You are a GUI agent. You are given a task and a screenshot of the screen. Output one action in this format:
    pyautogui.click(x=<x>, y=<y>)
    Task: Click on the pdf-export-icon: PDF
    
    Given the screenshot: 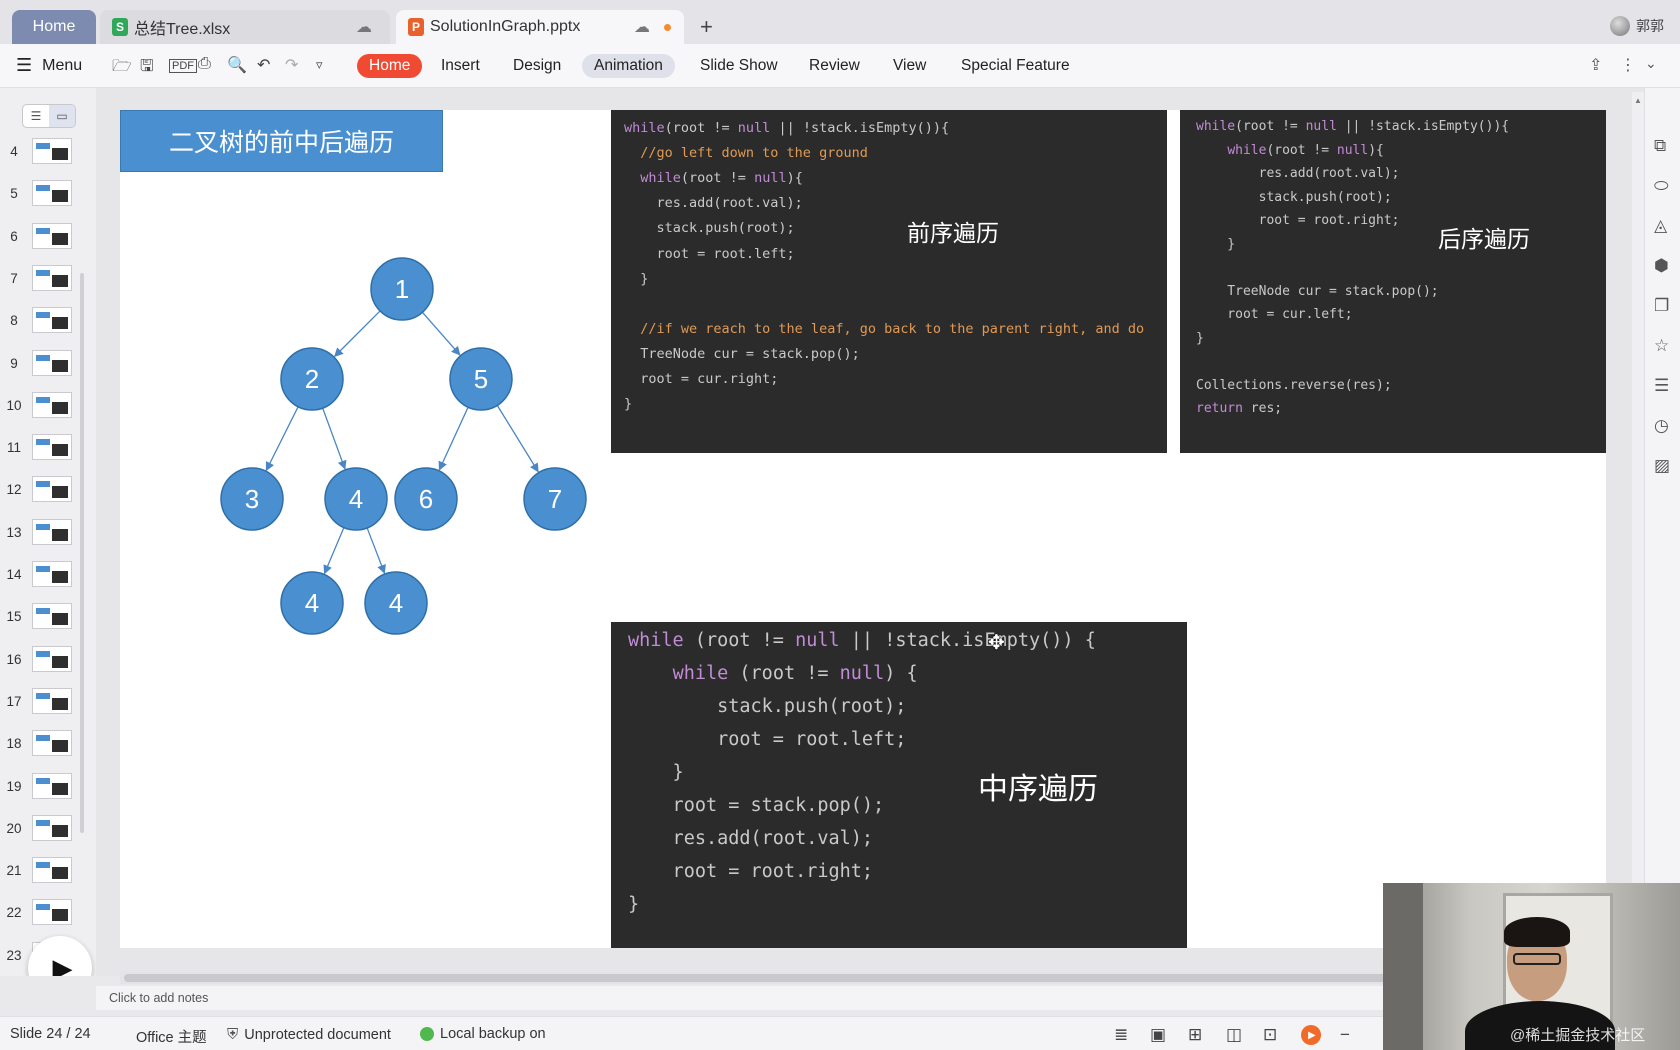 What is the action you would take?
    pyautogui.click(x=183, y=66)
    